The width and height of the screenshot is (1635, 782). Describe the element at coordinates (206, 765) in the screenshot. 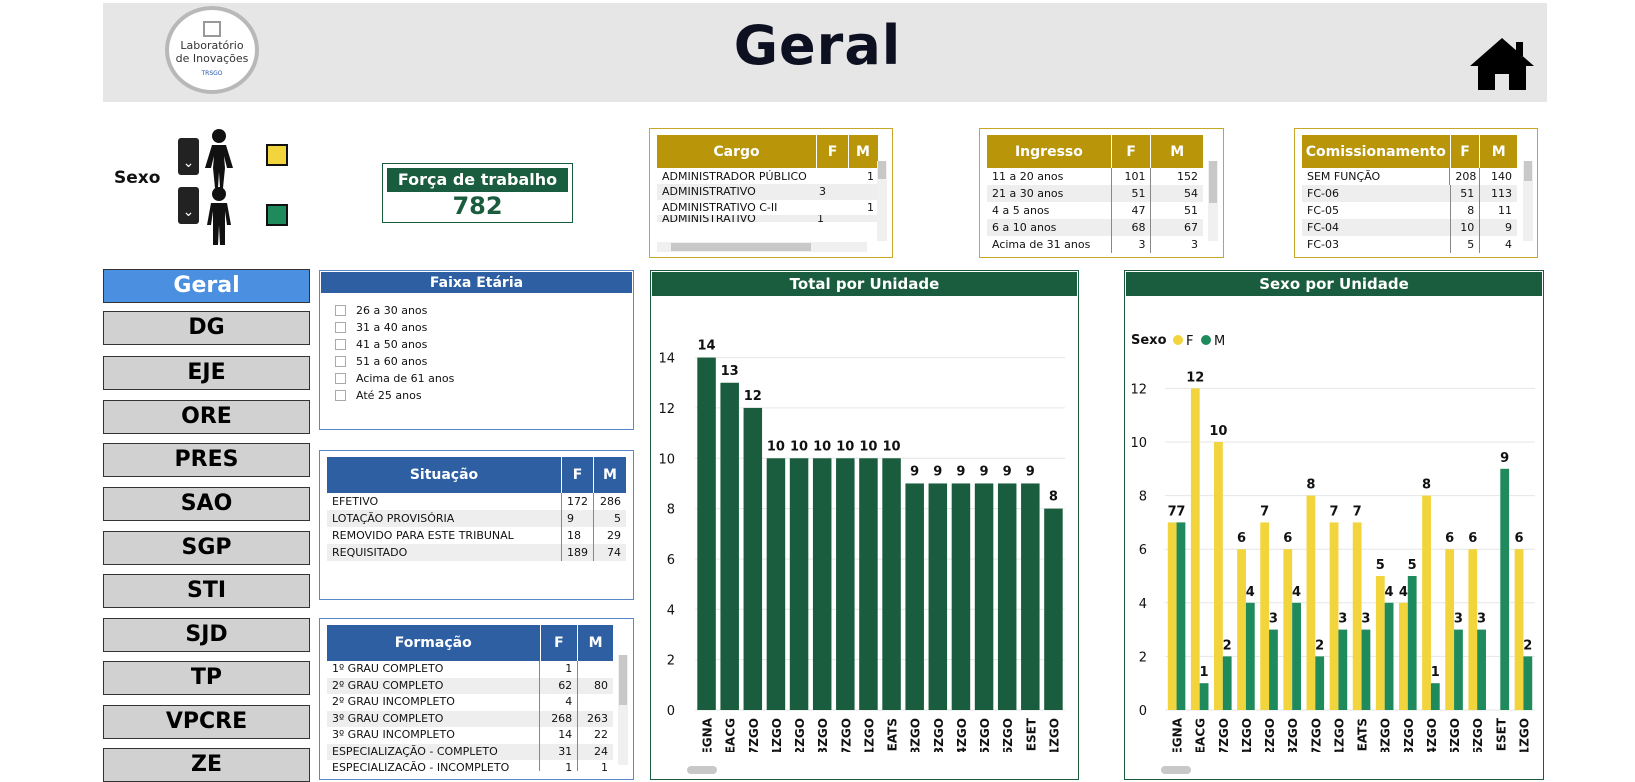

I see `unit-button-ze: ZE` at that location.